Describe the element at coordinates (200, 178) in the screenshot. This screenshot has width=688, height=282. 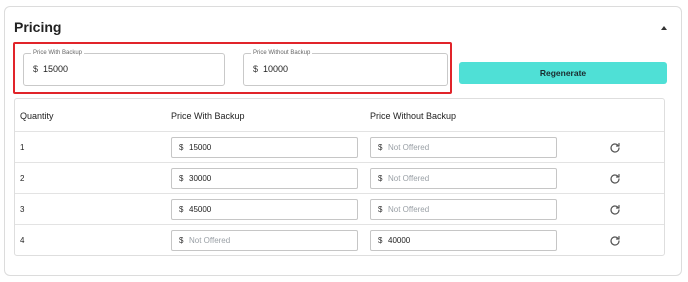
I see `cell-value: 30000` at that location.